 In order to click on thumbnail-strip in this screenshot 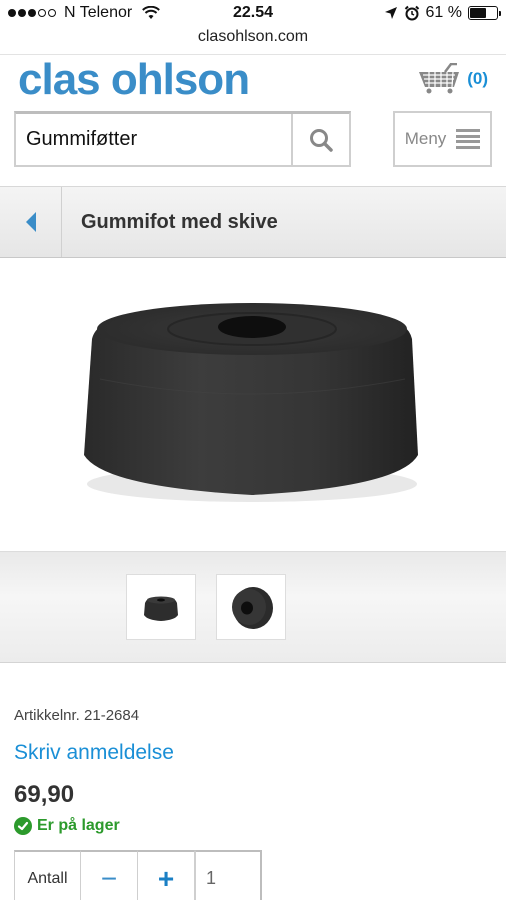, I will do `click(253, 607)`.